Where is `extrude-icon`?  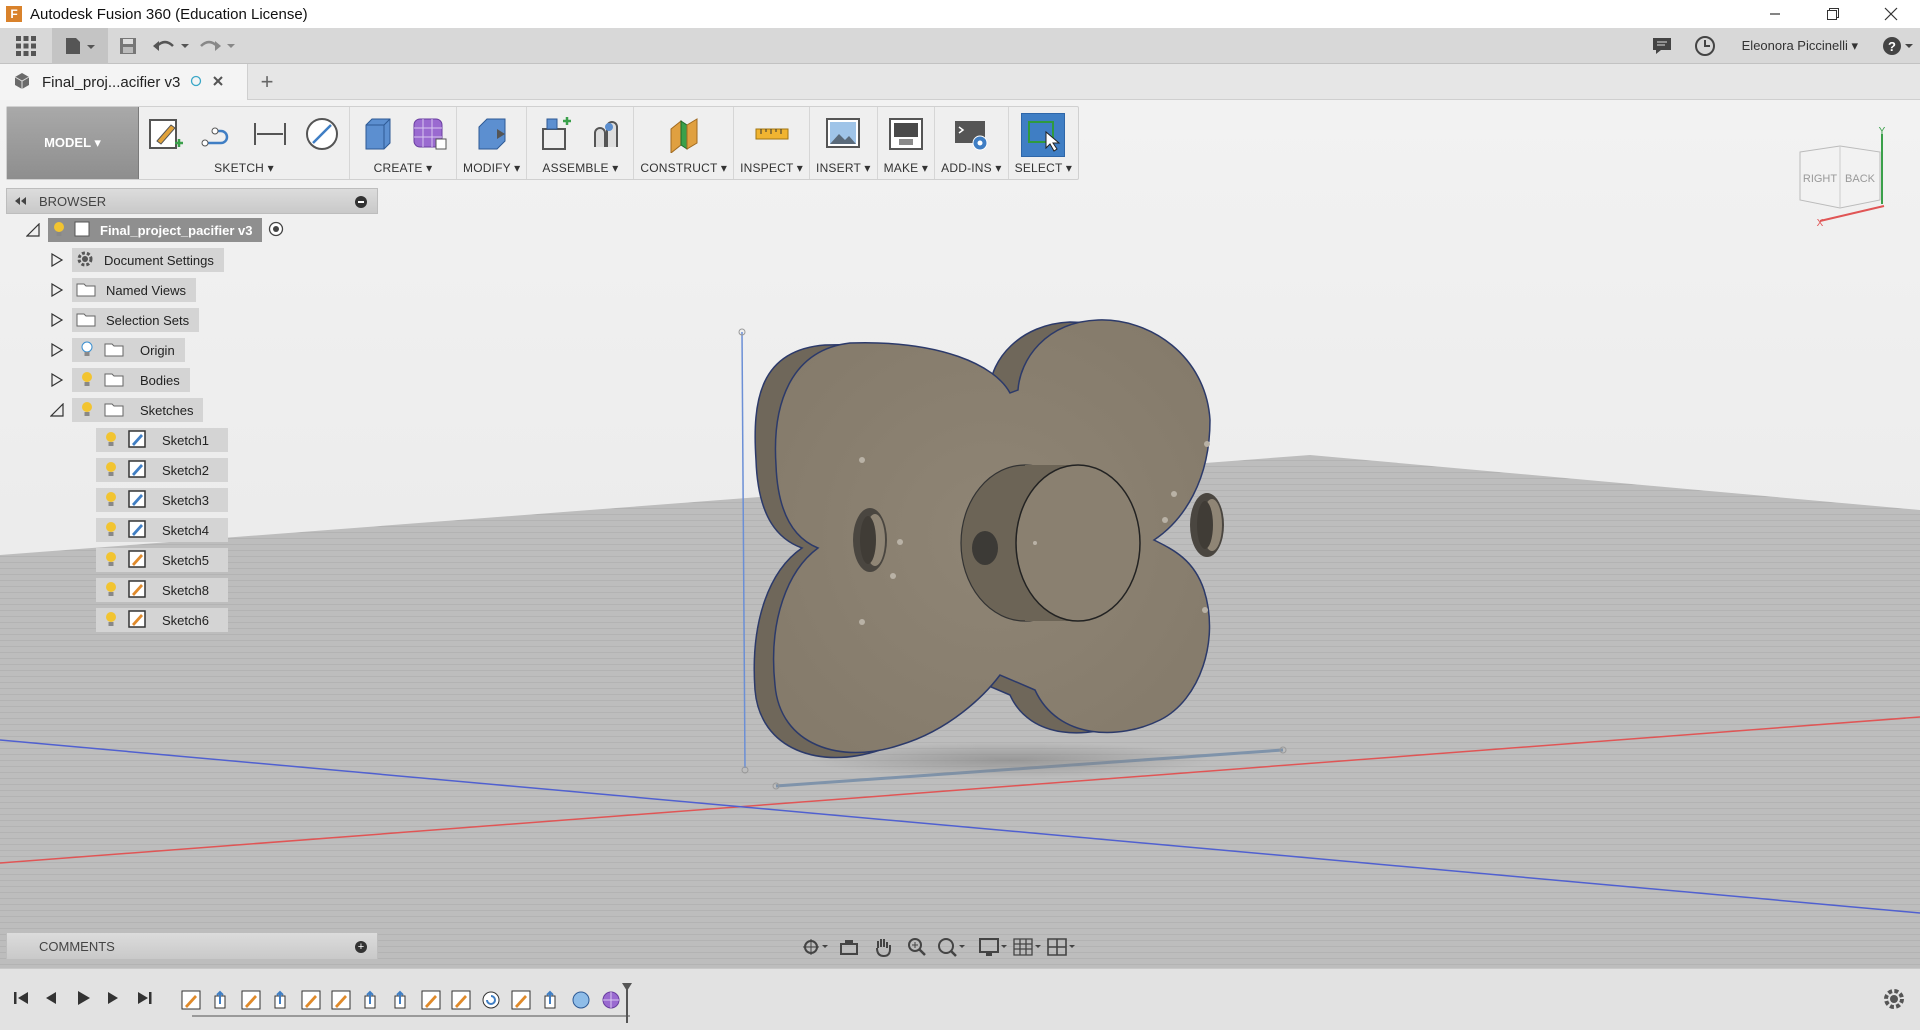 extrude-icon is located at coordinates (377, 134).